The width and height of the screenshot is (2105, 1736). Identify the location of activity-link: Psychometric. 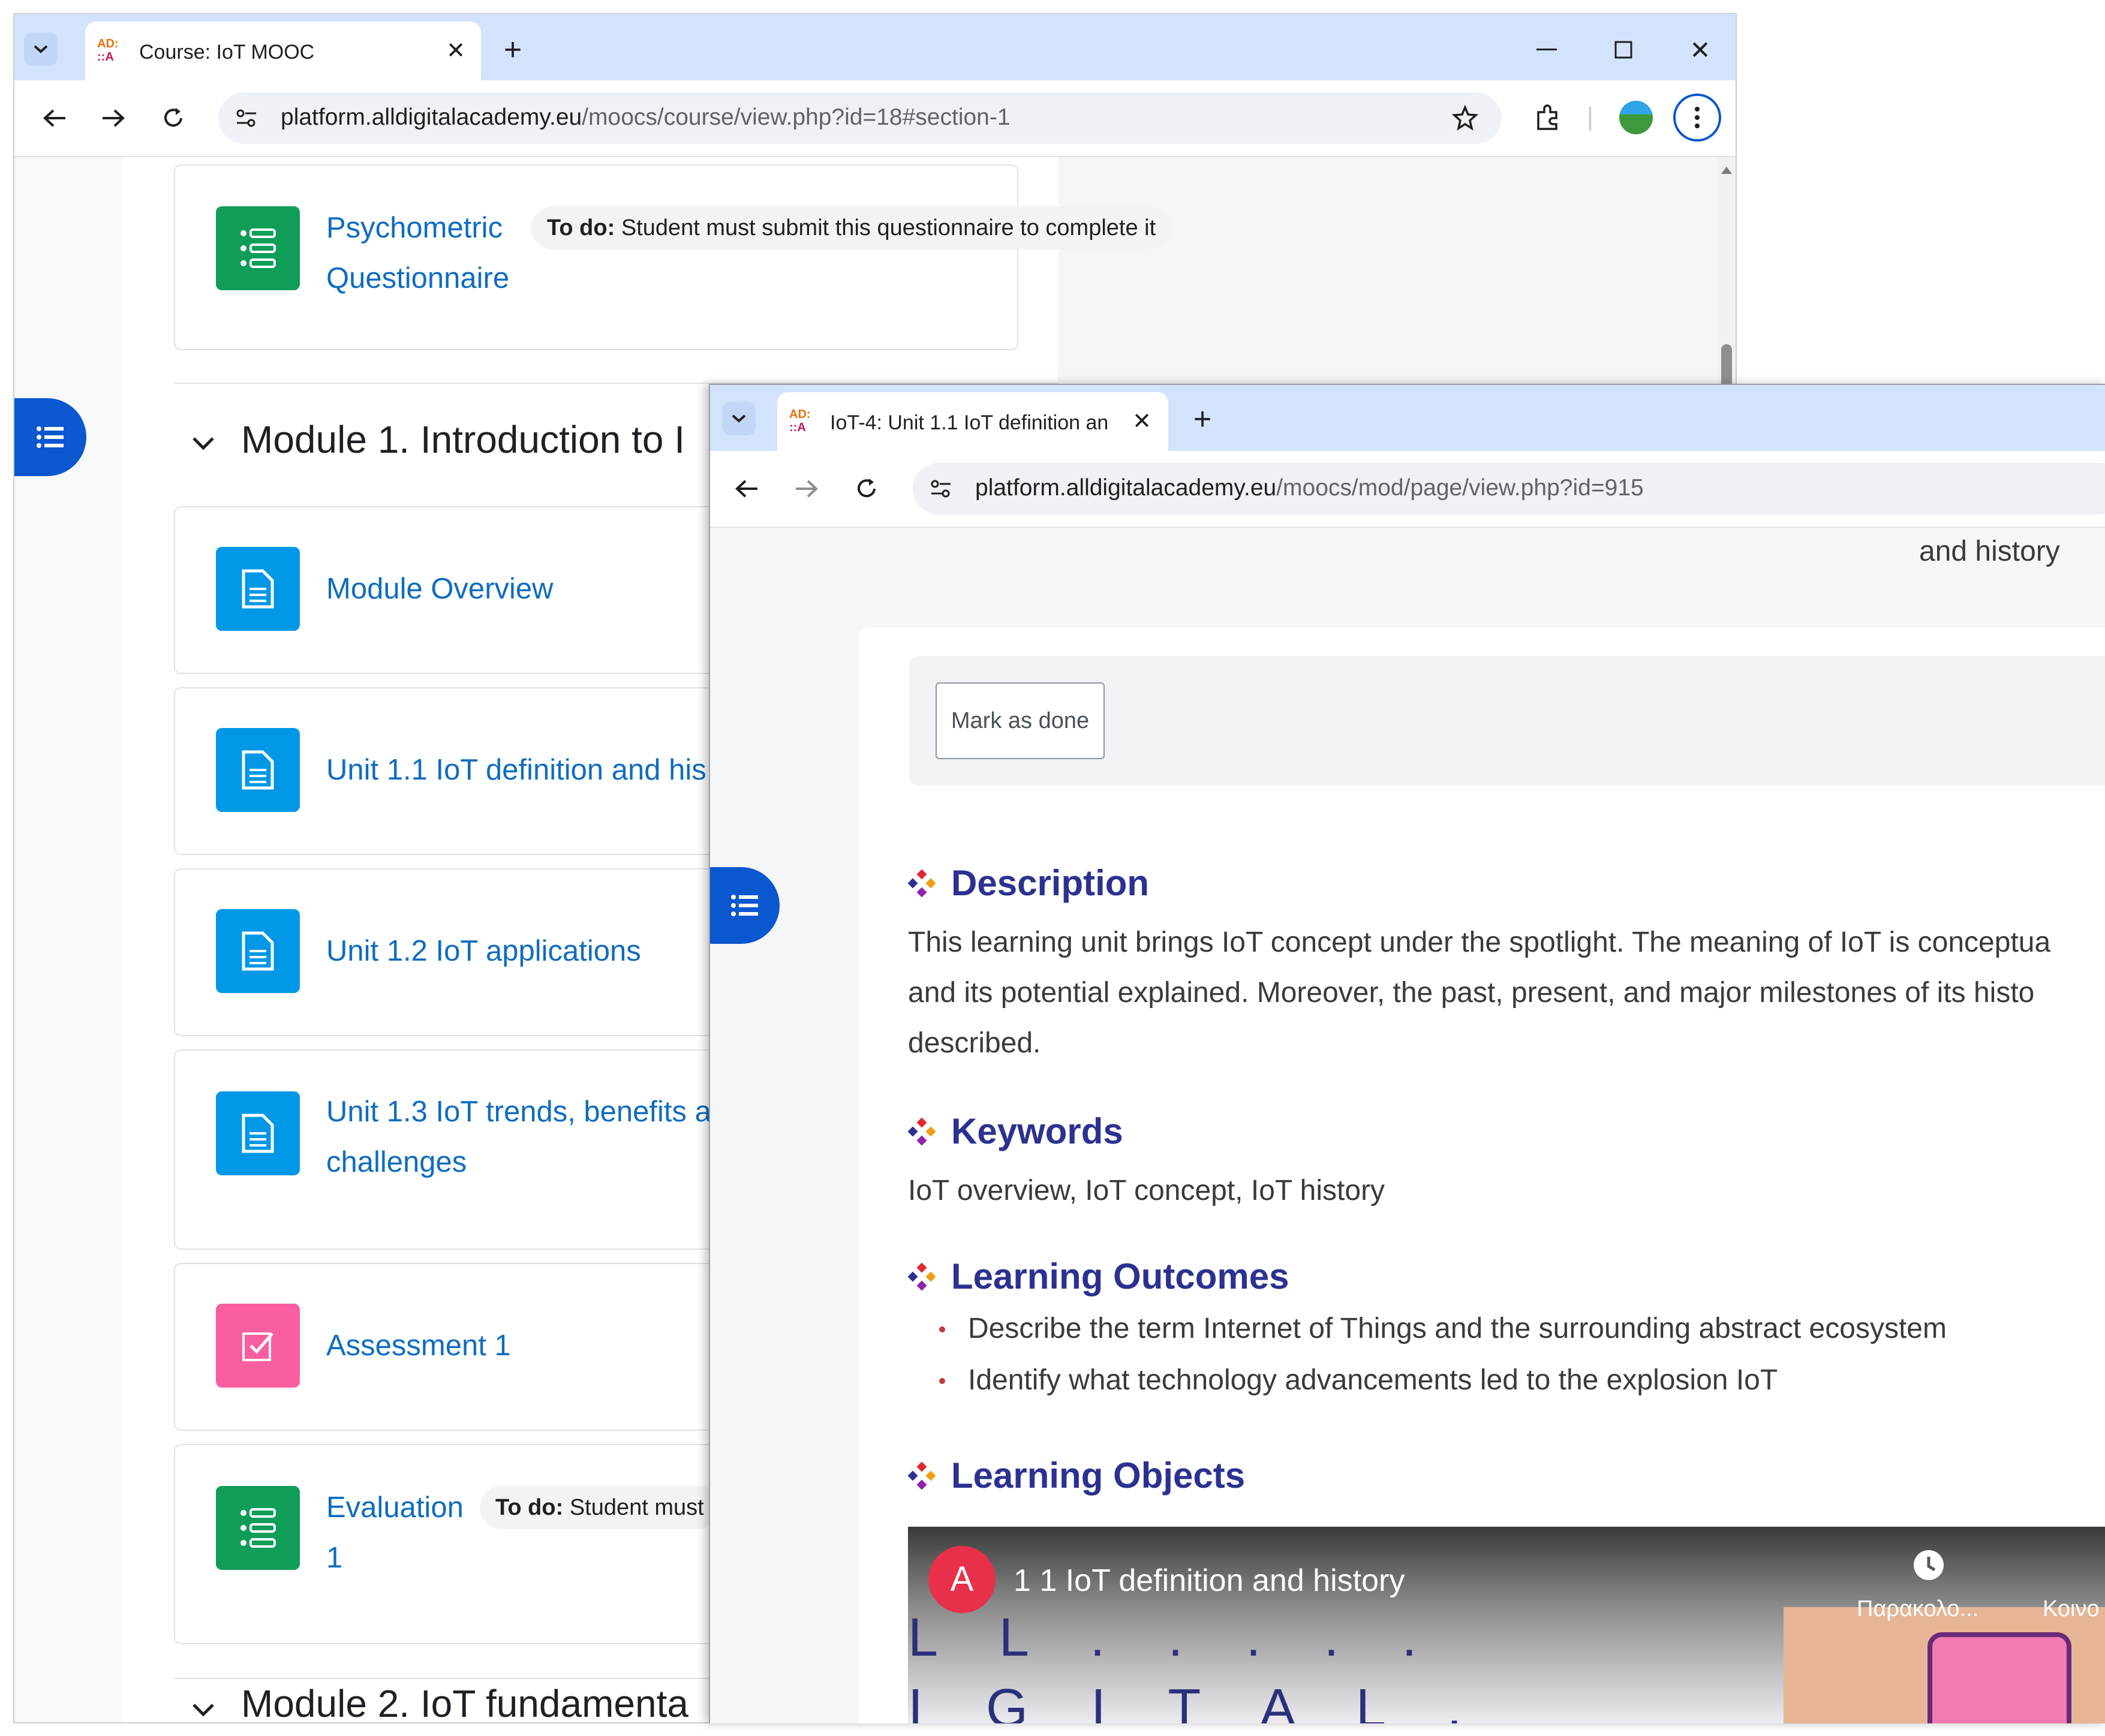
(415, 228).